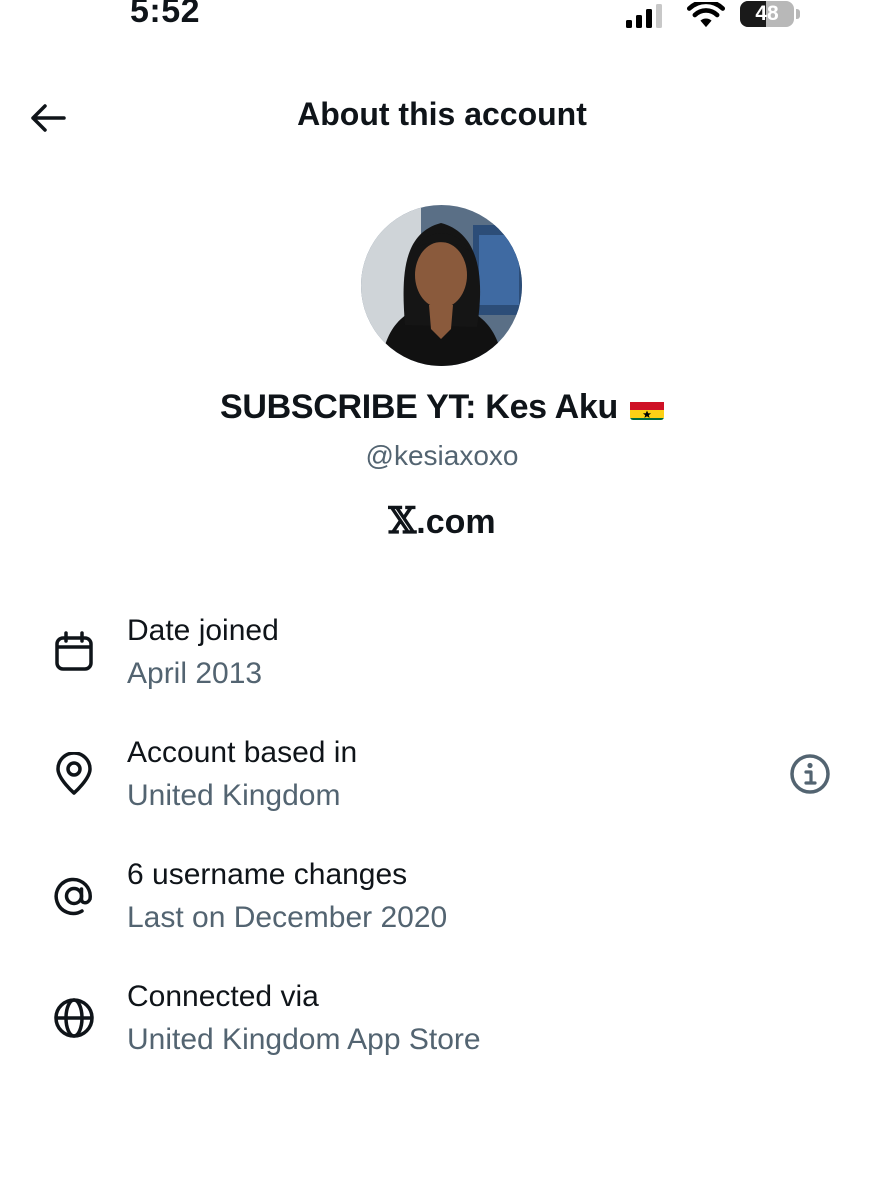 This screenshot has height=1200, width=884. What do you see at coordinates (223, 996) in the screenshot?
I see `connected-via-title: Connected via` at bounding box center [223, 996].